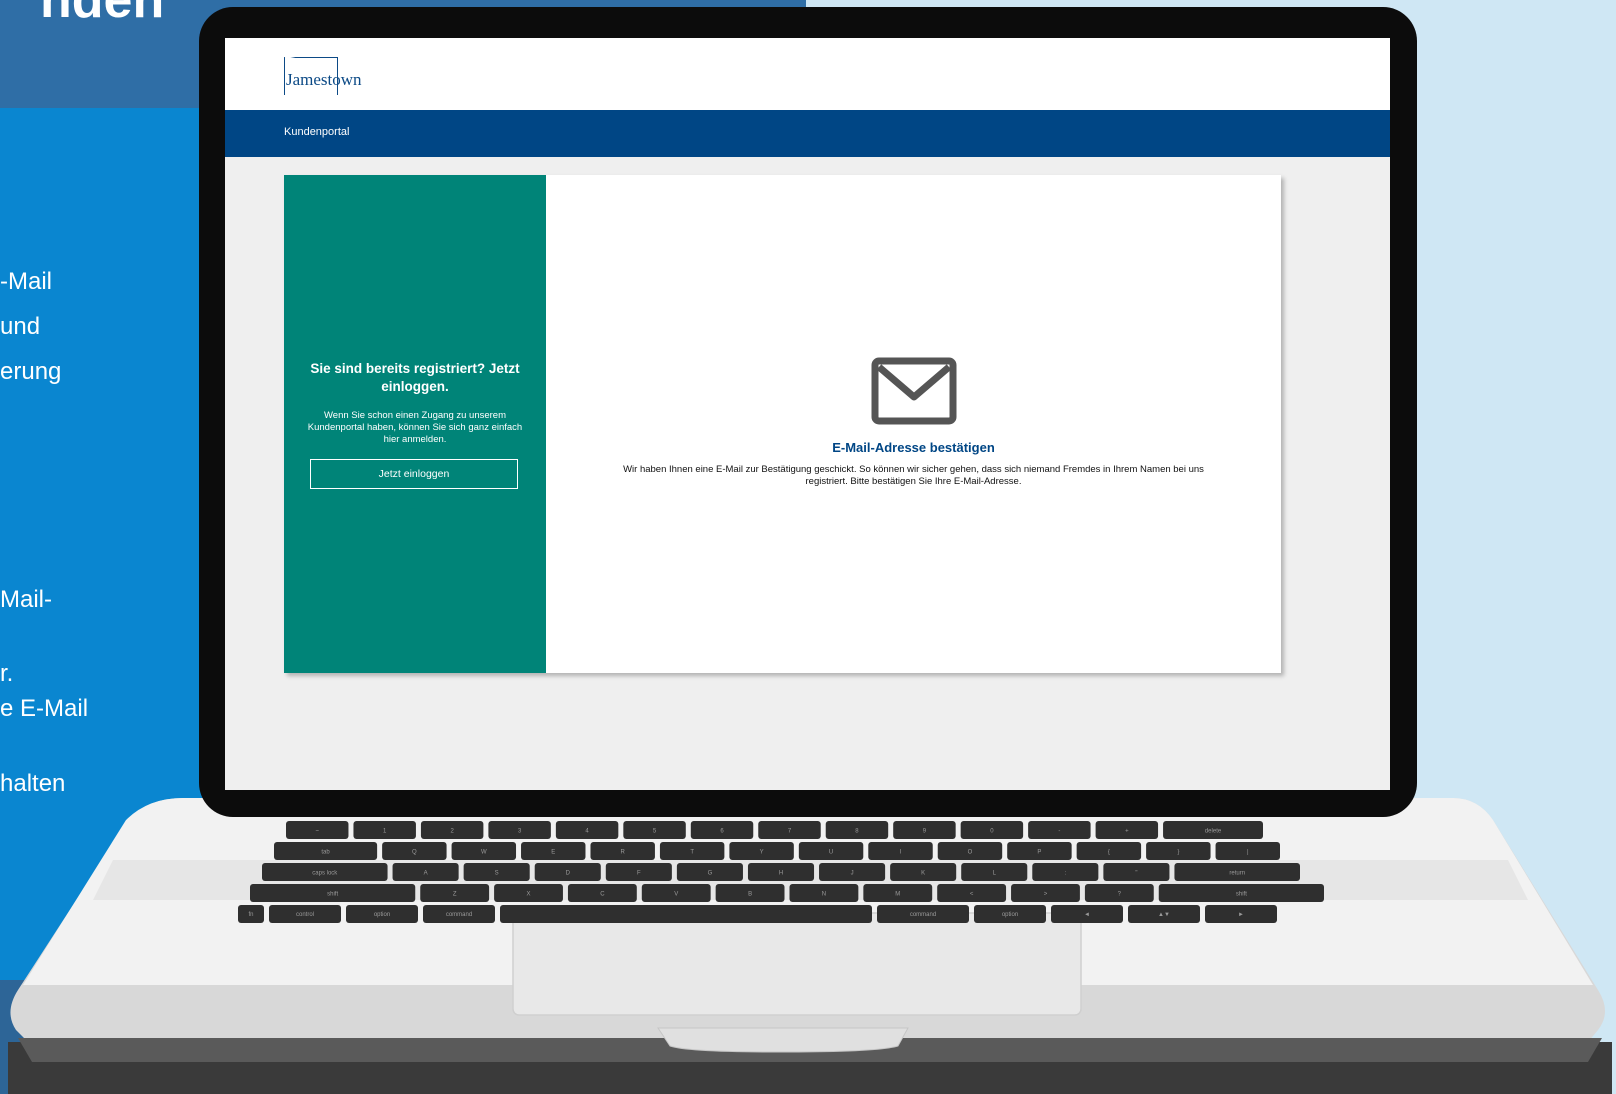 The width and height of the screenshot is (1616, 1094). What do you see at coordinates (1127, 832) in the screenshot?
I see `key-label: +` at bounding box center [1127, 832].